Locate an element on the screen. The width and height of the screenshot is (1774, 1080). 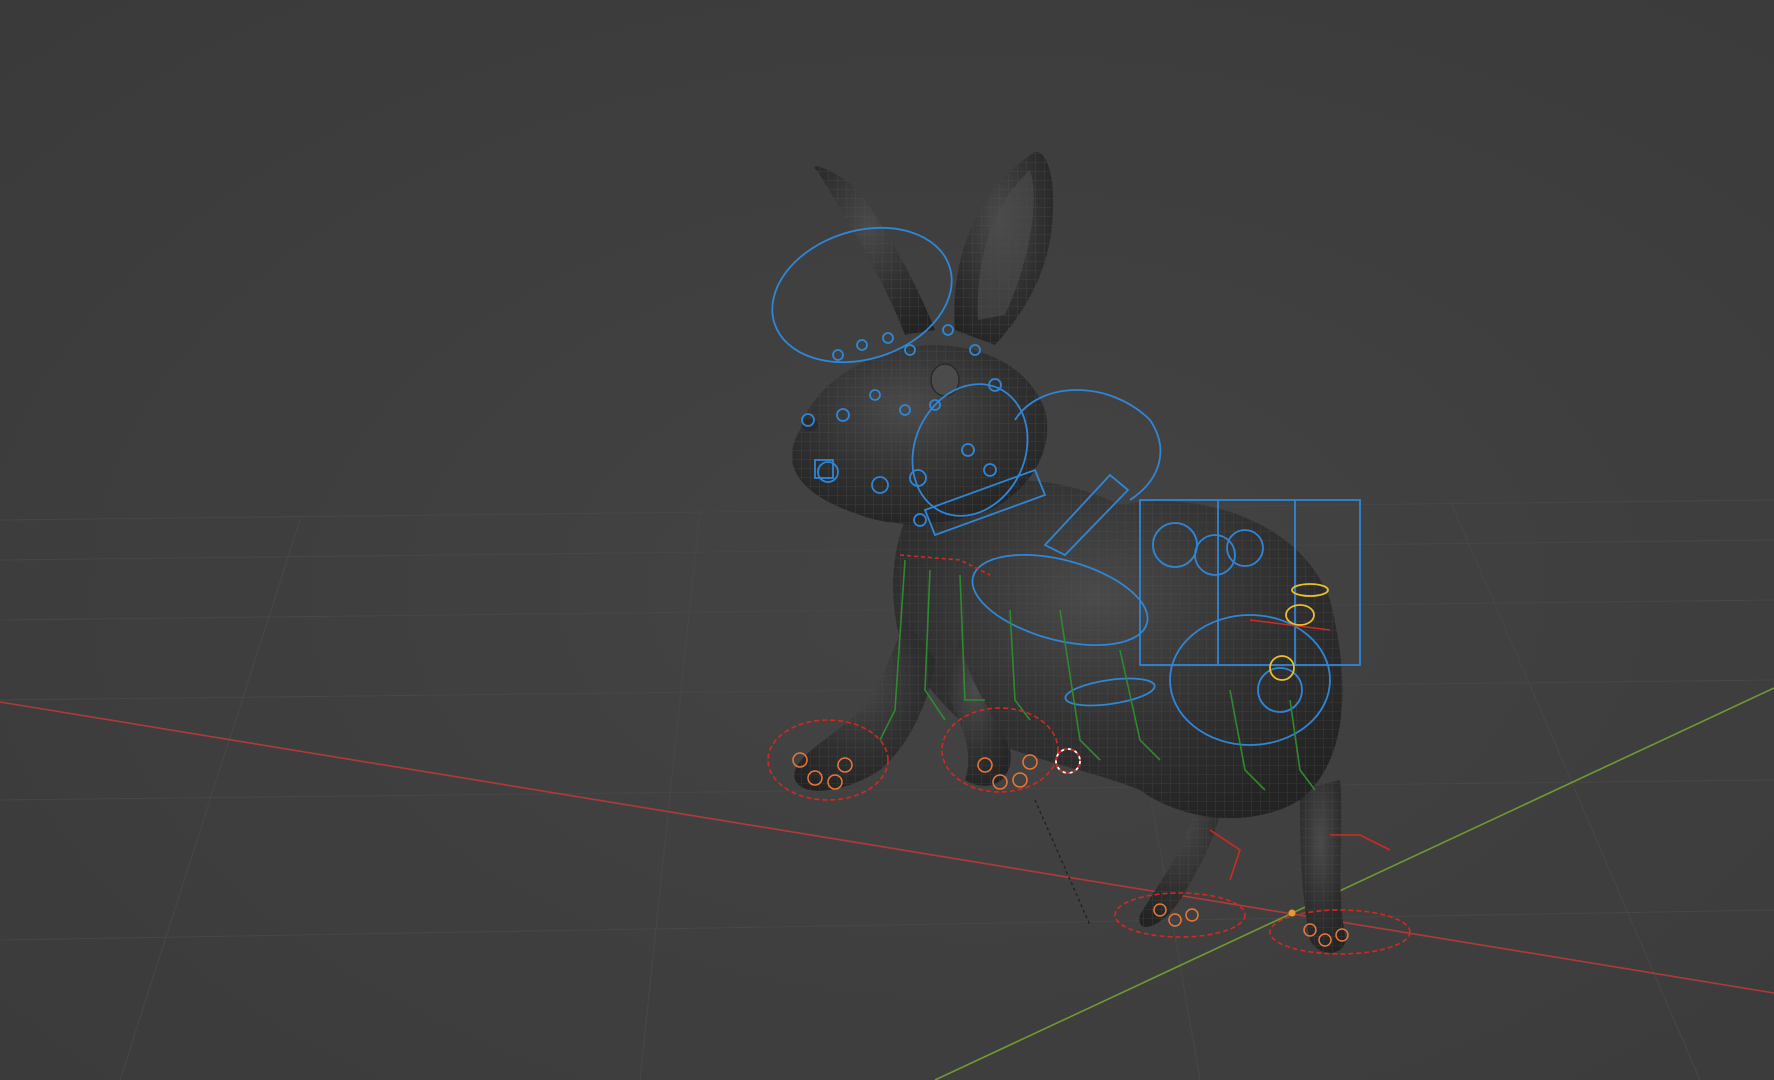
origin-point is located at coordinates (1292, 913).